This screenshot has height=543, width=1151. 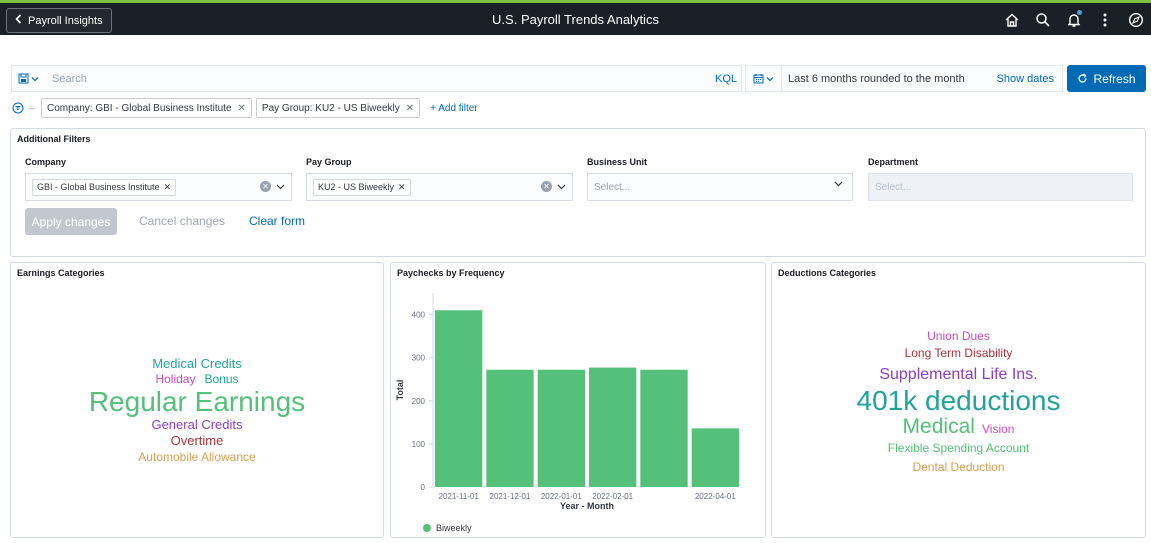 I want to click on word-cloud-term: Supplemental Life Ins., so click(x=958, y=375).